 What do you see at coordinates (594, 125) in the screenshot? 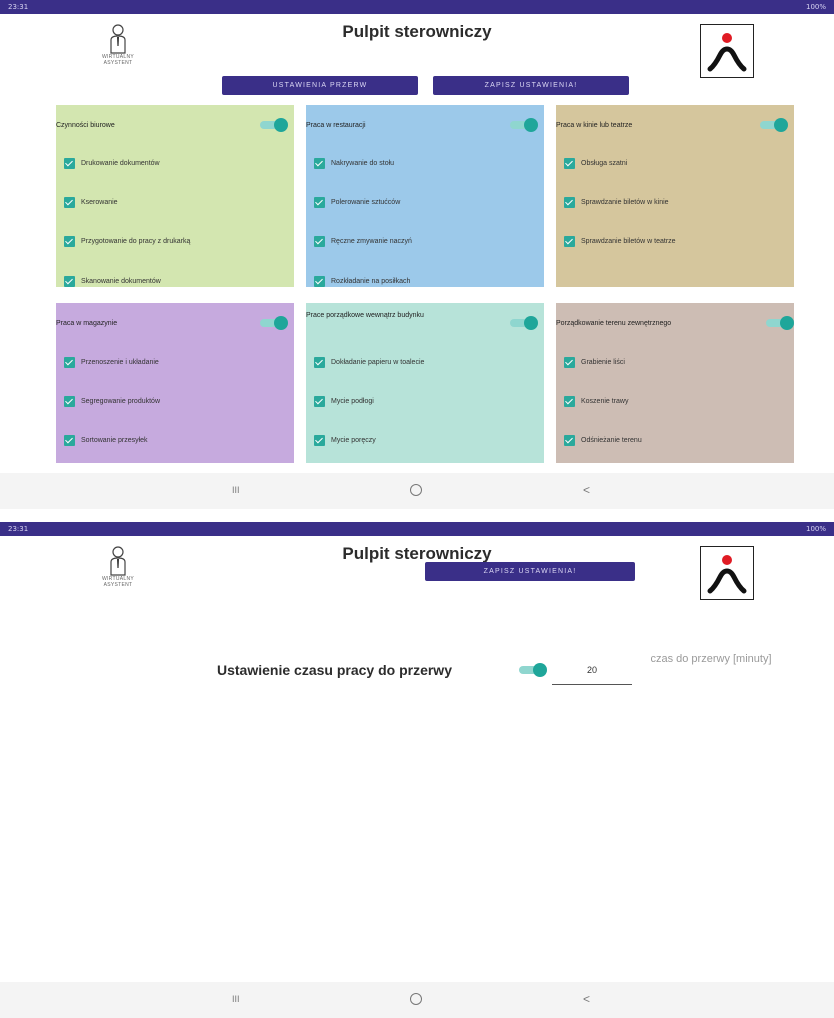
I see `category-label: Praca w kinie lub teatrze` at bounding box center [594, 125].